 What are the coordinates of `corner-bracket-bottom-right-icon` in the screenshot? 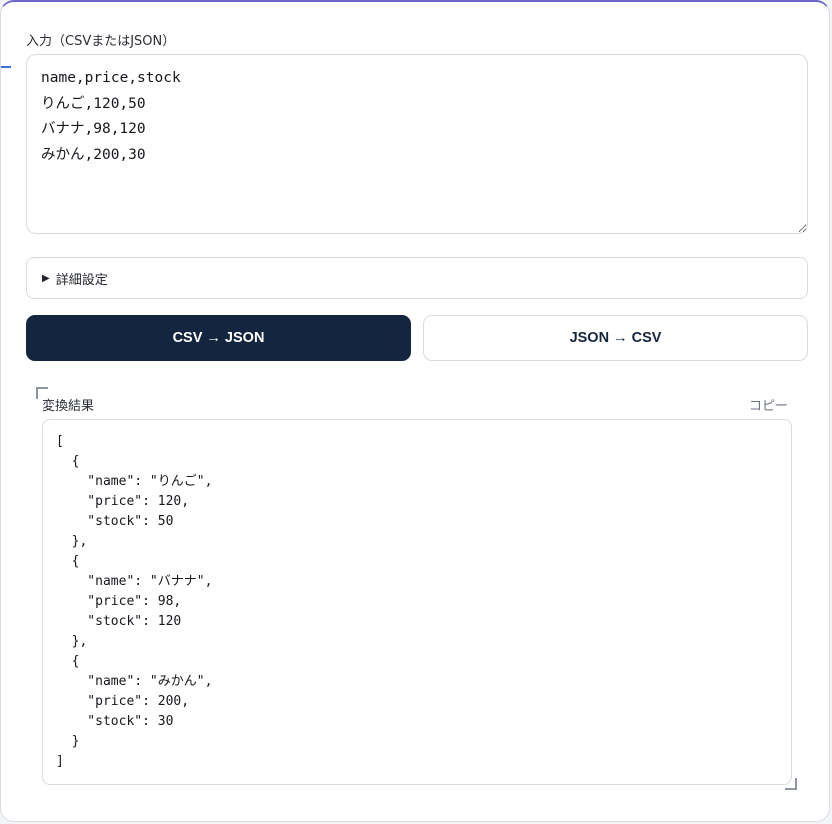 It's located at (791, 784).